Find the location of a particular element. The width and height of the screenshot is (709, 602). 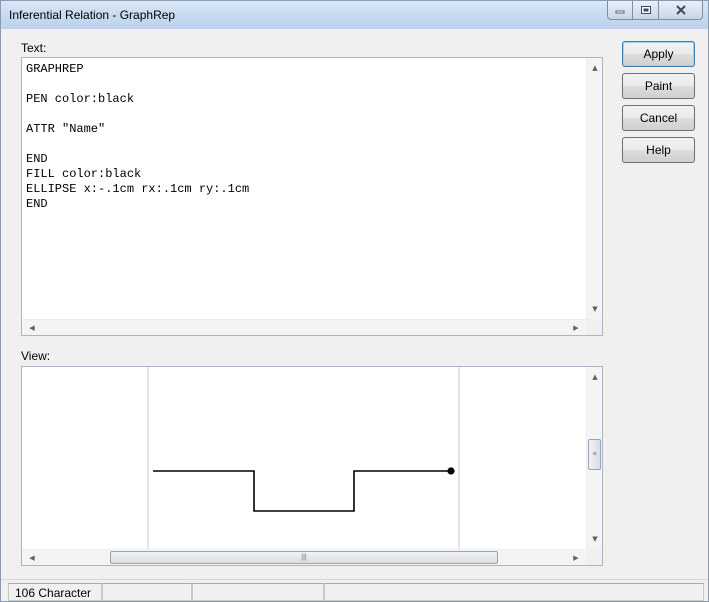

minimize-button is located at coordinates (620, 10).